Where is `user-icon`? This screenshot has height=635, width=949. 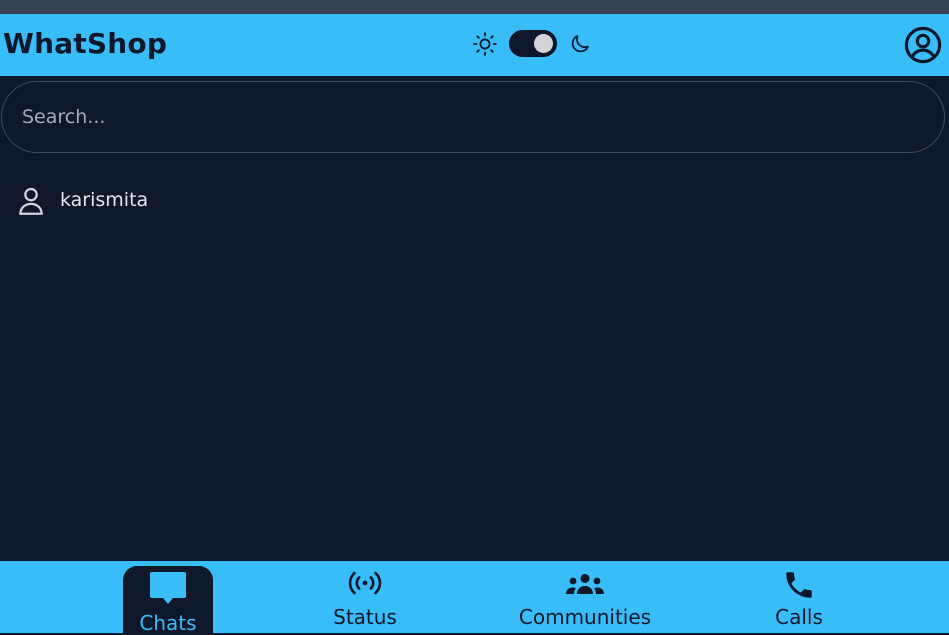 user-icon is located at coordinates (31, 201).